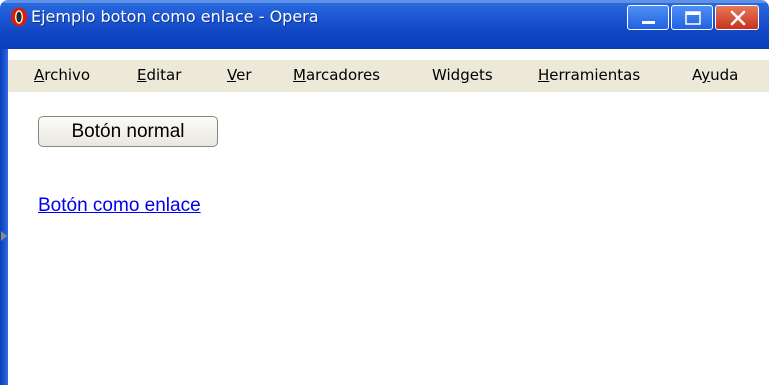 This screenshot has width=769, height=385. I want to click on opera-logo-icon, so click(19, 17).